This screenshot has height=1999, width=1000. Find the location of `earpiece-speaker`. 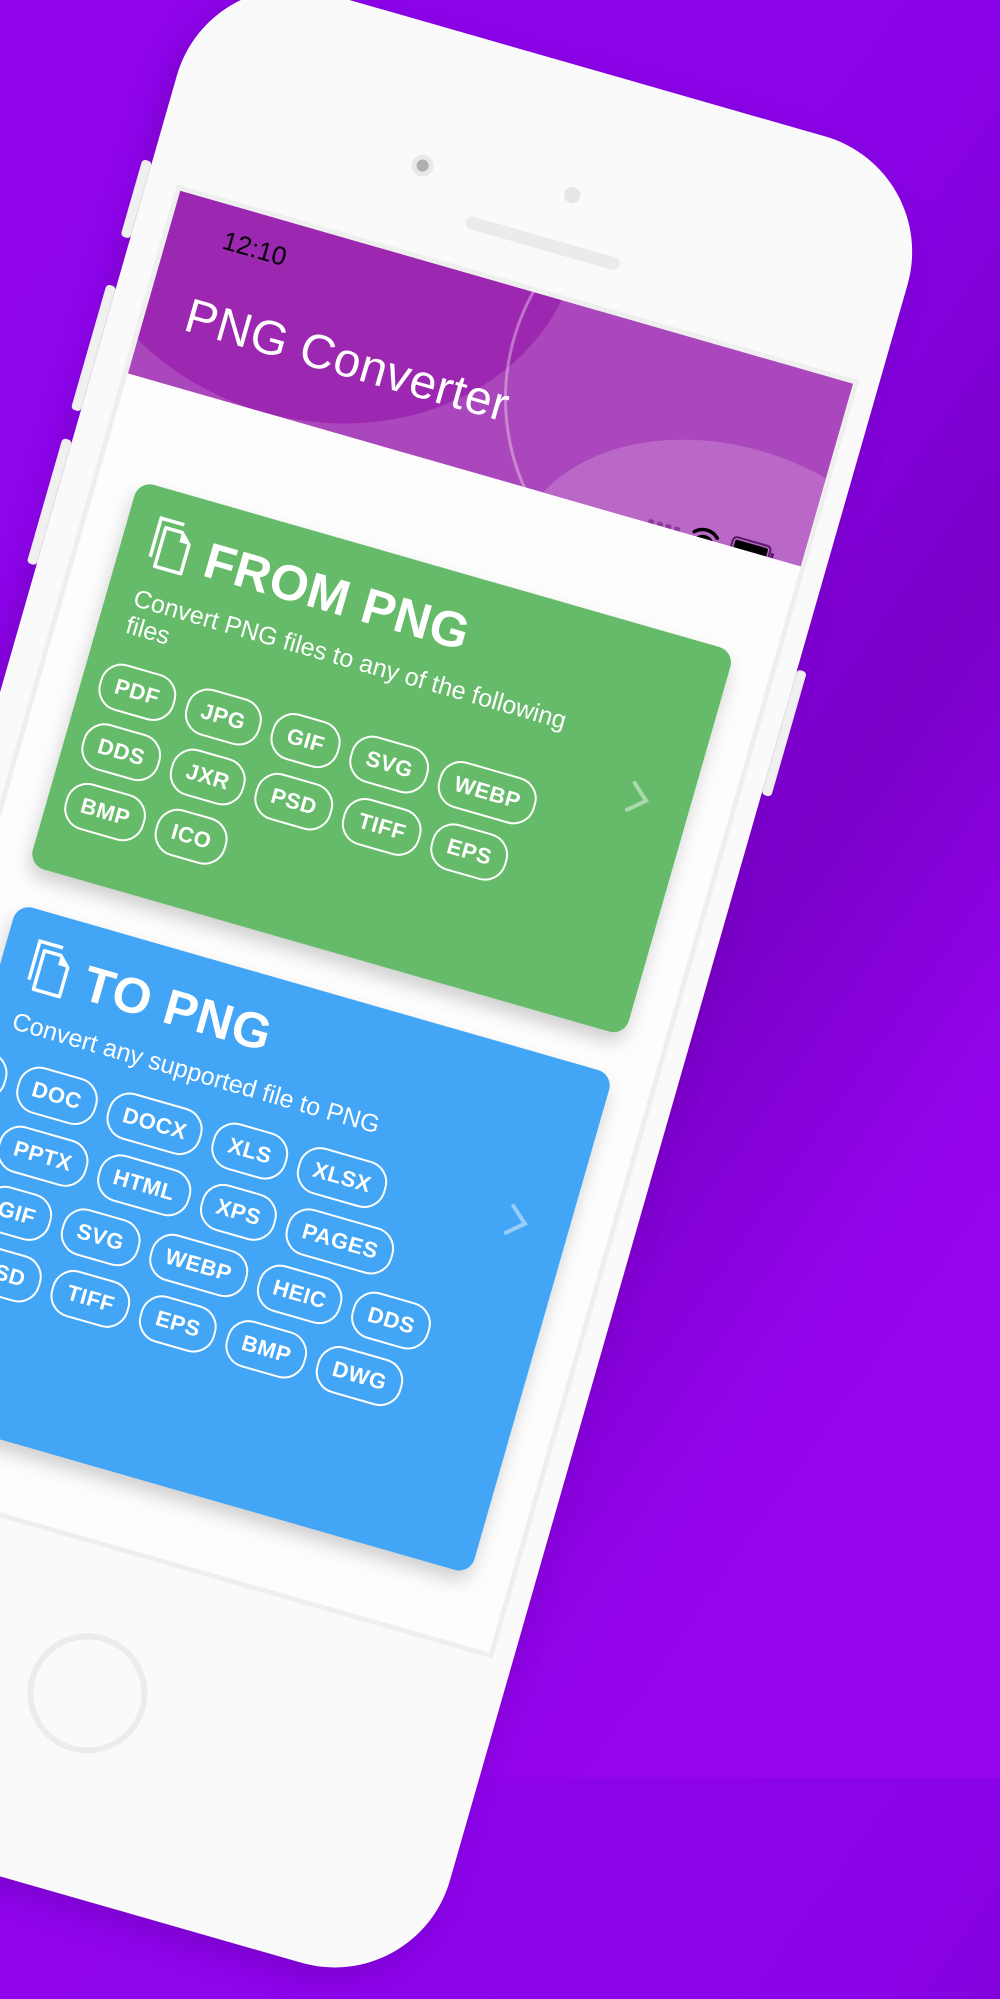

earpiece-speaker is located at coordinates (543, 243).